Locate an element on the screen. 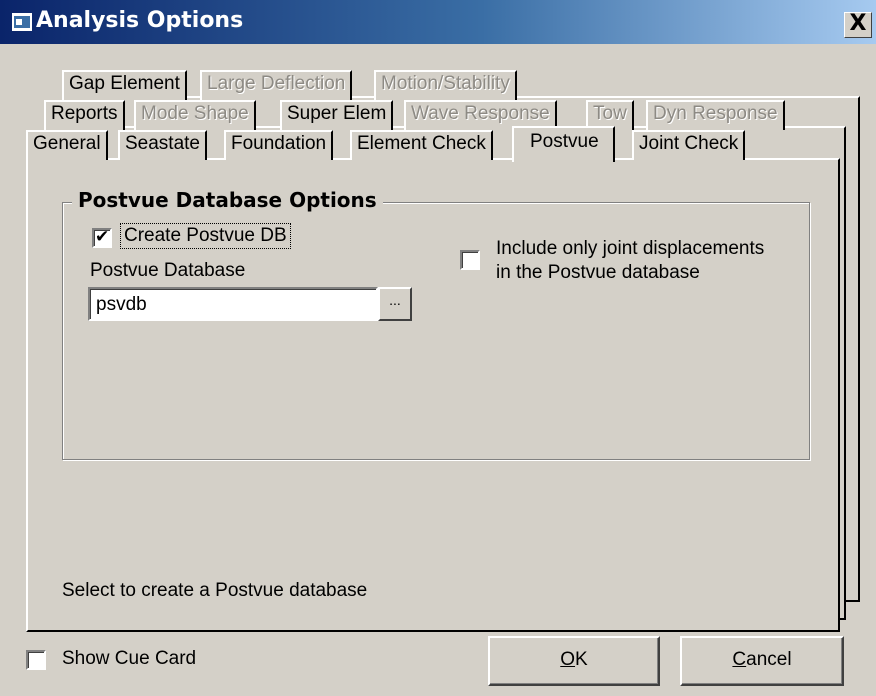 The width and height of the screenshot is (876, 696). close-button: X is located at coordinates (858, 25).